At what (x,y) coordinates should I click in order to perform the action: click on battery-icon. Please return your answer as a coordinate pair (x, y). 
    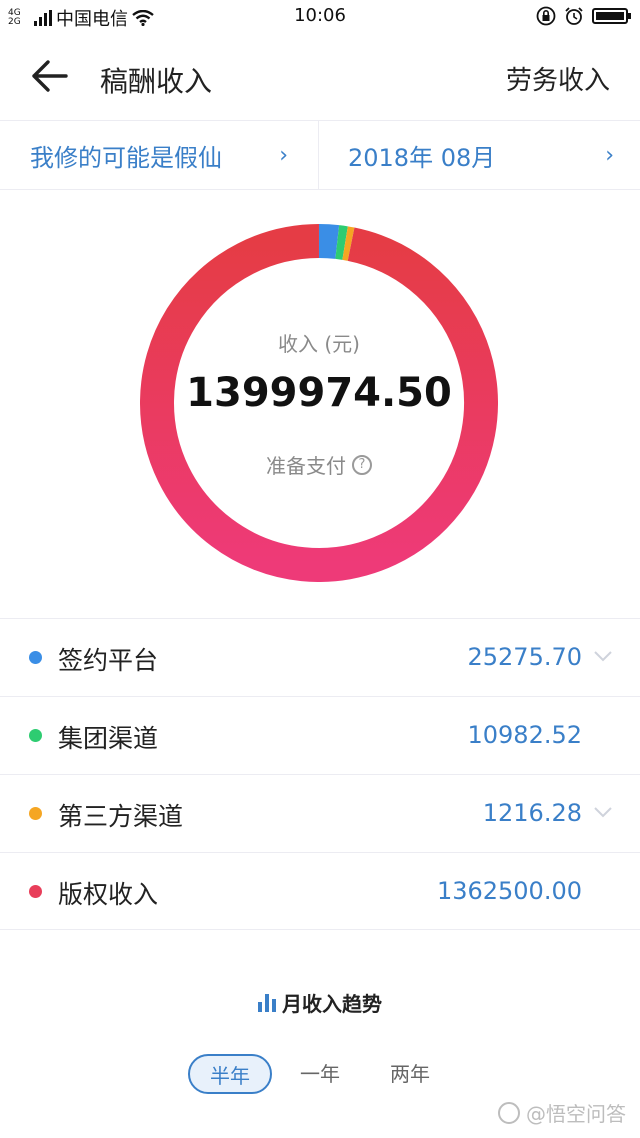
    Looking at the image, I should click on (611, 16).